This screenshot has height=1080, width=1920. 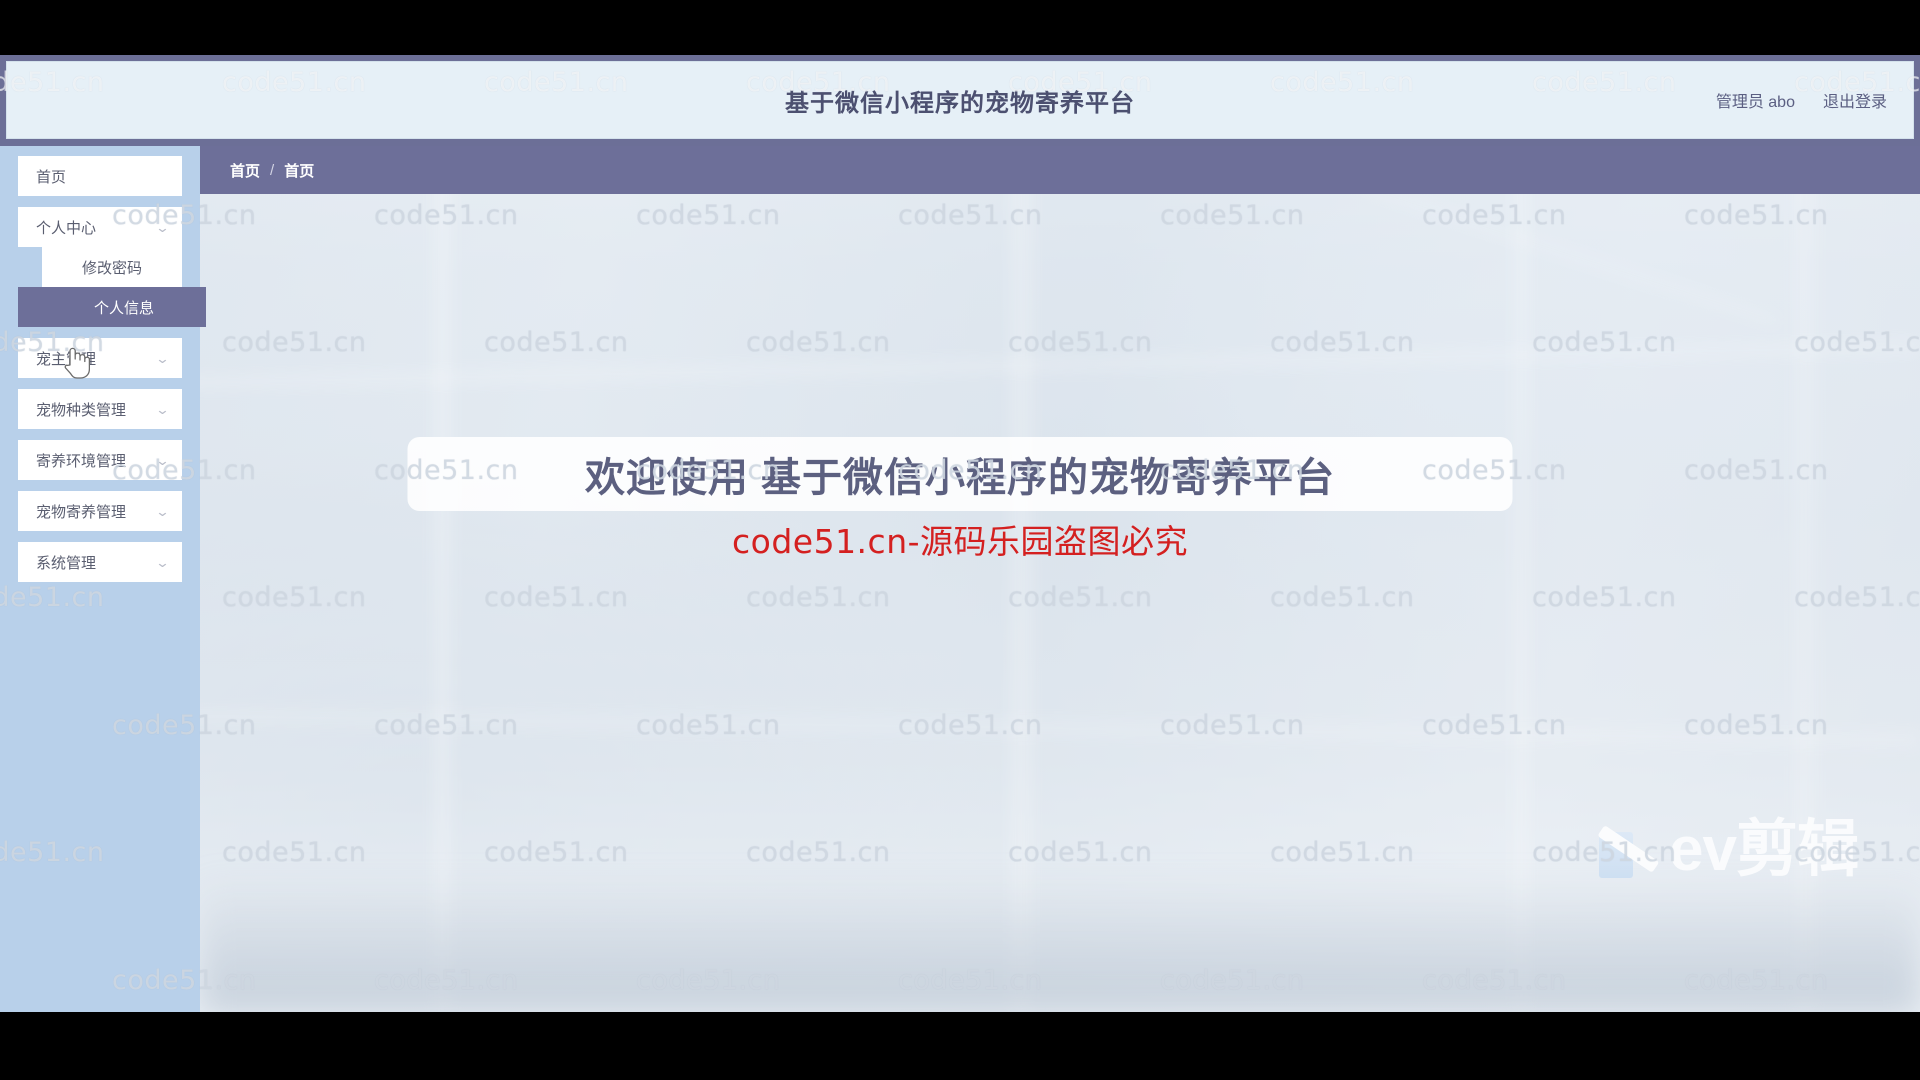 What do you see at coordinates (299, 171) in the screenshot?
I see `breadcrumb-current: 首页` at bounding box center [299, 171].